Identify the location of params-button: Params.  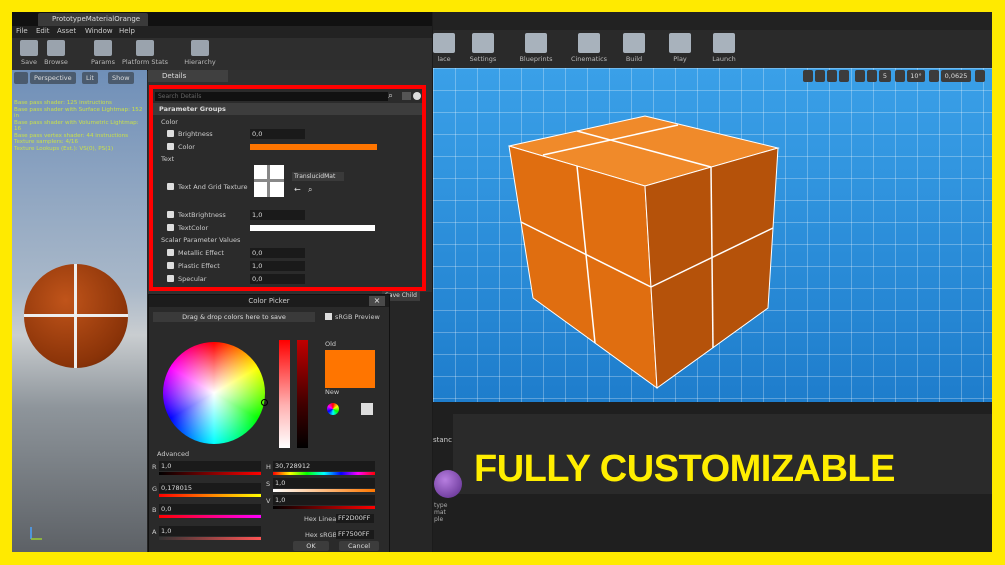
(103, 53).